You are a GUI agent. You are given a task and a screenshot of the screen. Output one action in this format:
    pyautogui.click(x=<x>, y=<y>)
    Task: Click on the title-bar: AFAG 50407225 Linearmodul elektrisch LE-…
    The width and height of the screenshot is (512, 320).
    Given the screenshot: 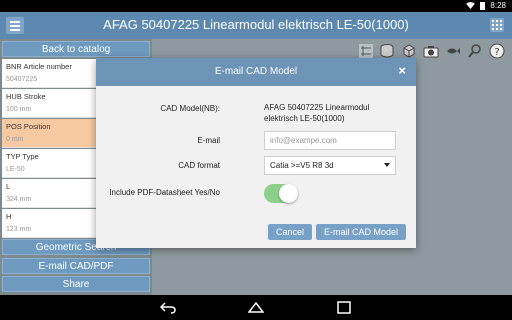 What is the action you would take?
    pyautogui.click(x=256, y=25)
    